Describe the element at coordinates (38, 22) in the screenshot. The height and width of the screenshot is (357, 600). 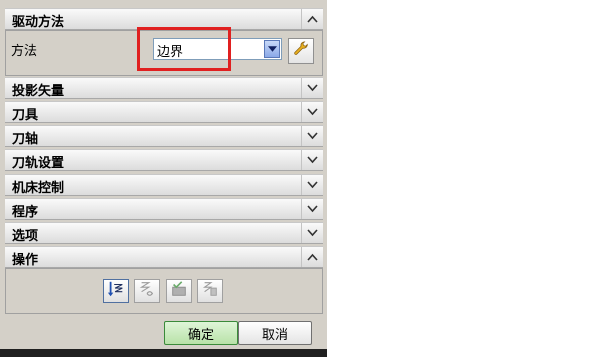
I see `section-title: 驱动方法` at that location.